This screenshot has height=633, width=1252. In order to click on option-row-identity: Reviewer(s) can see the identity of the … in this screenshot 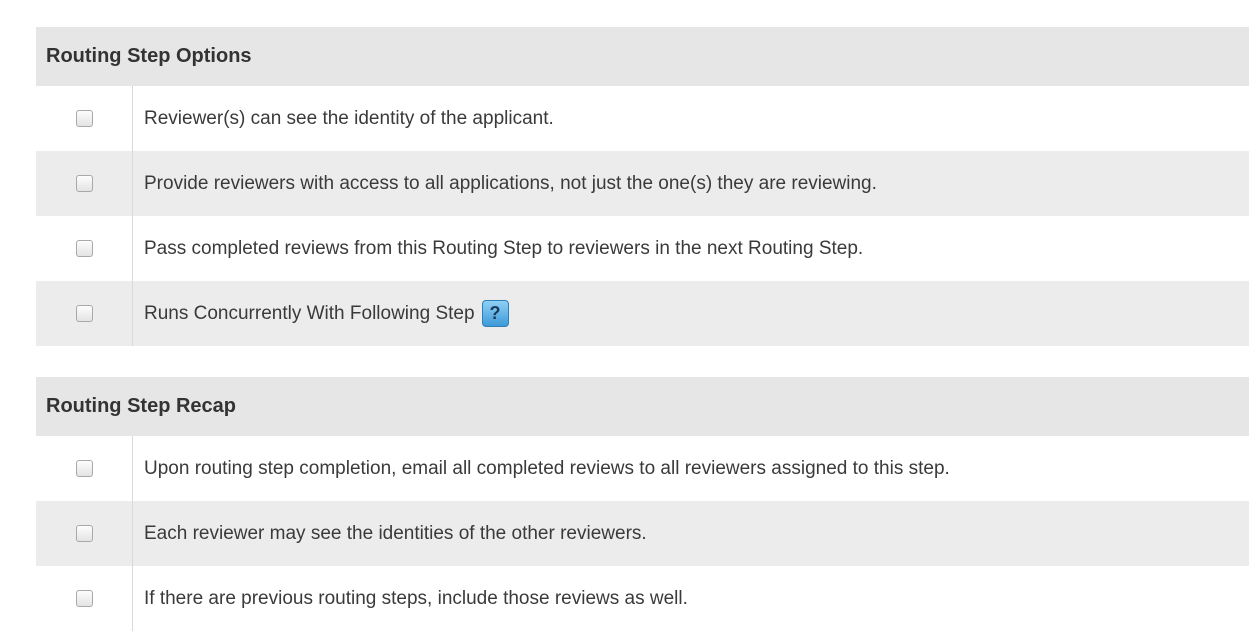, I will do `click(642, 118)`.